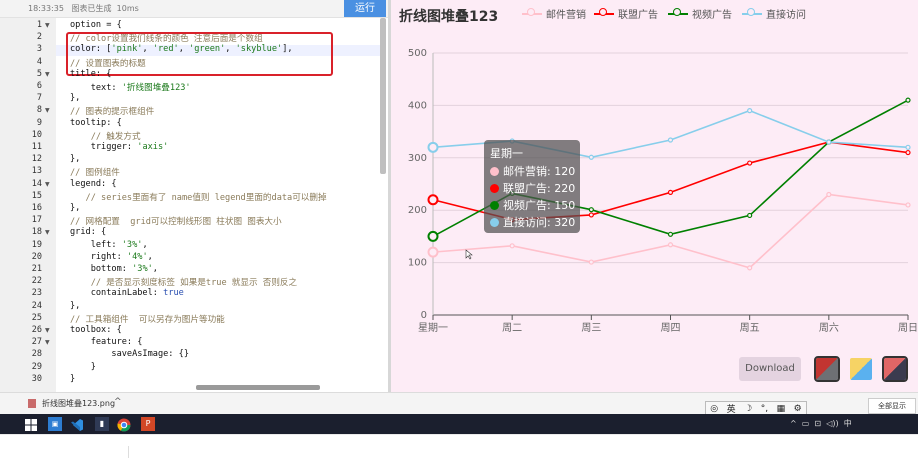 This screenshot has width=918, height=460. What do you see at coordinates (36, 171) in the screenshot?
I see `line-number: 13` at bounding box center [36, 171].